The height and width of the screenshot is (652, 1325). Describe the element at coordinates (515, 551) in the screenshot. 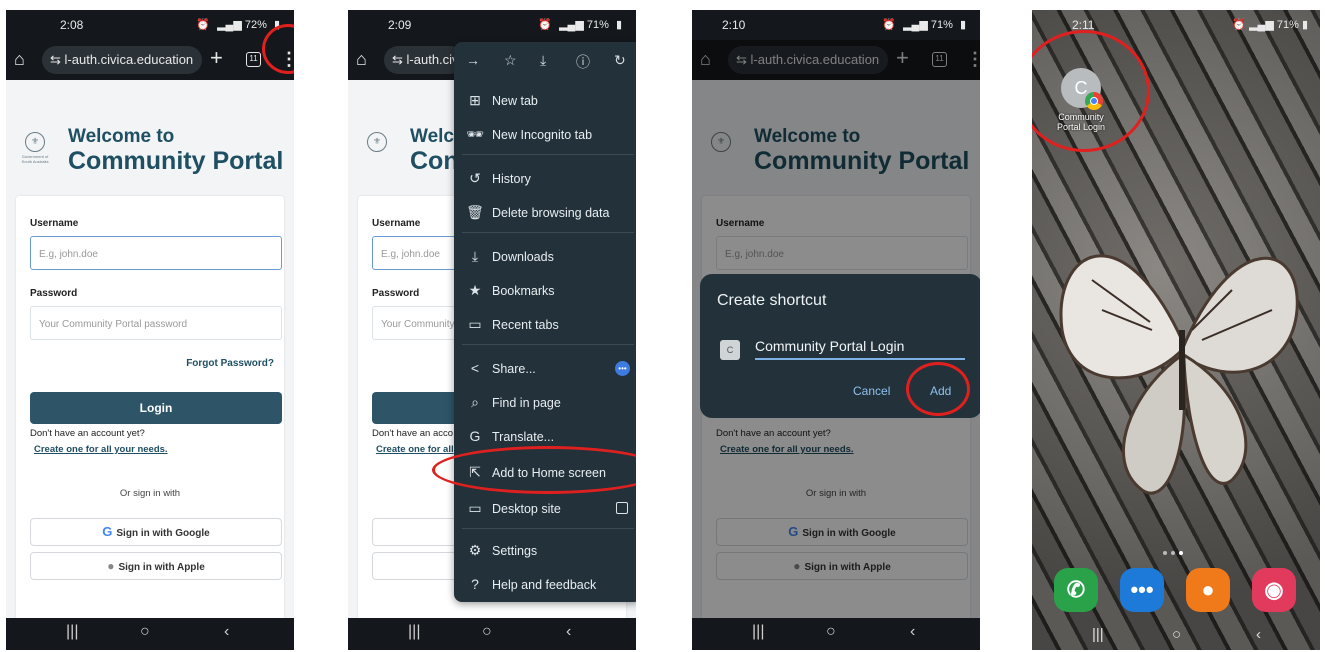

I see `menu-item-label: Settings` at that location.